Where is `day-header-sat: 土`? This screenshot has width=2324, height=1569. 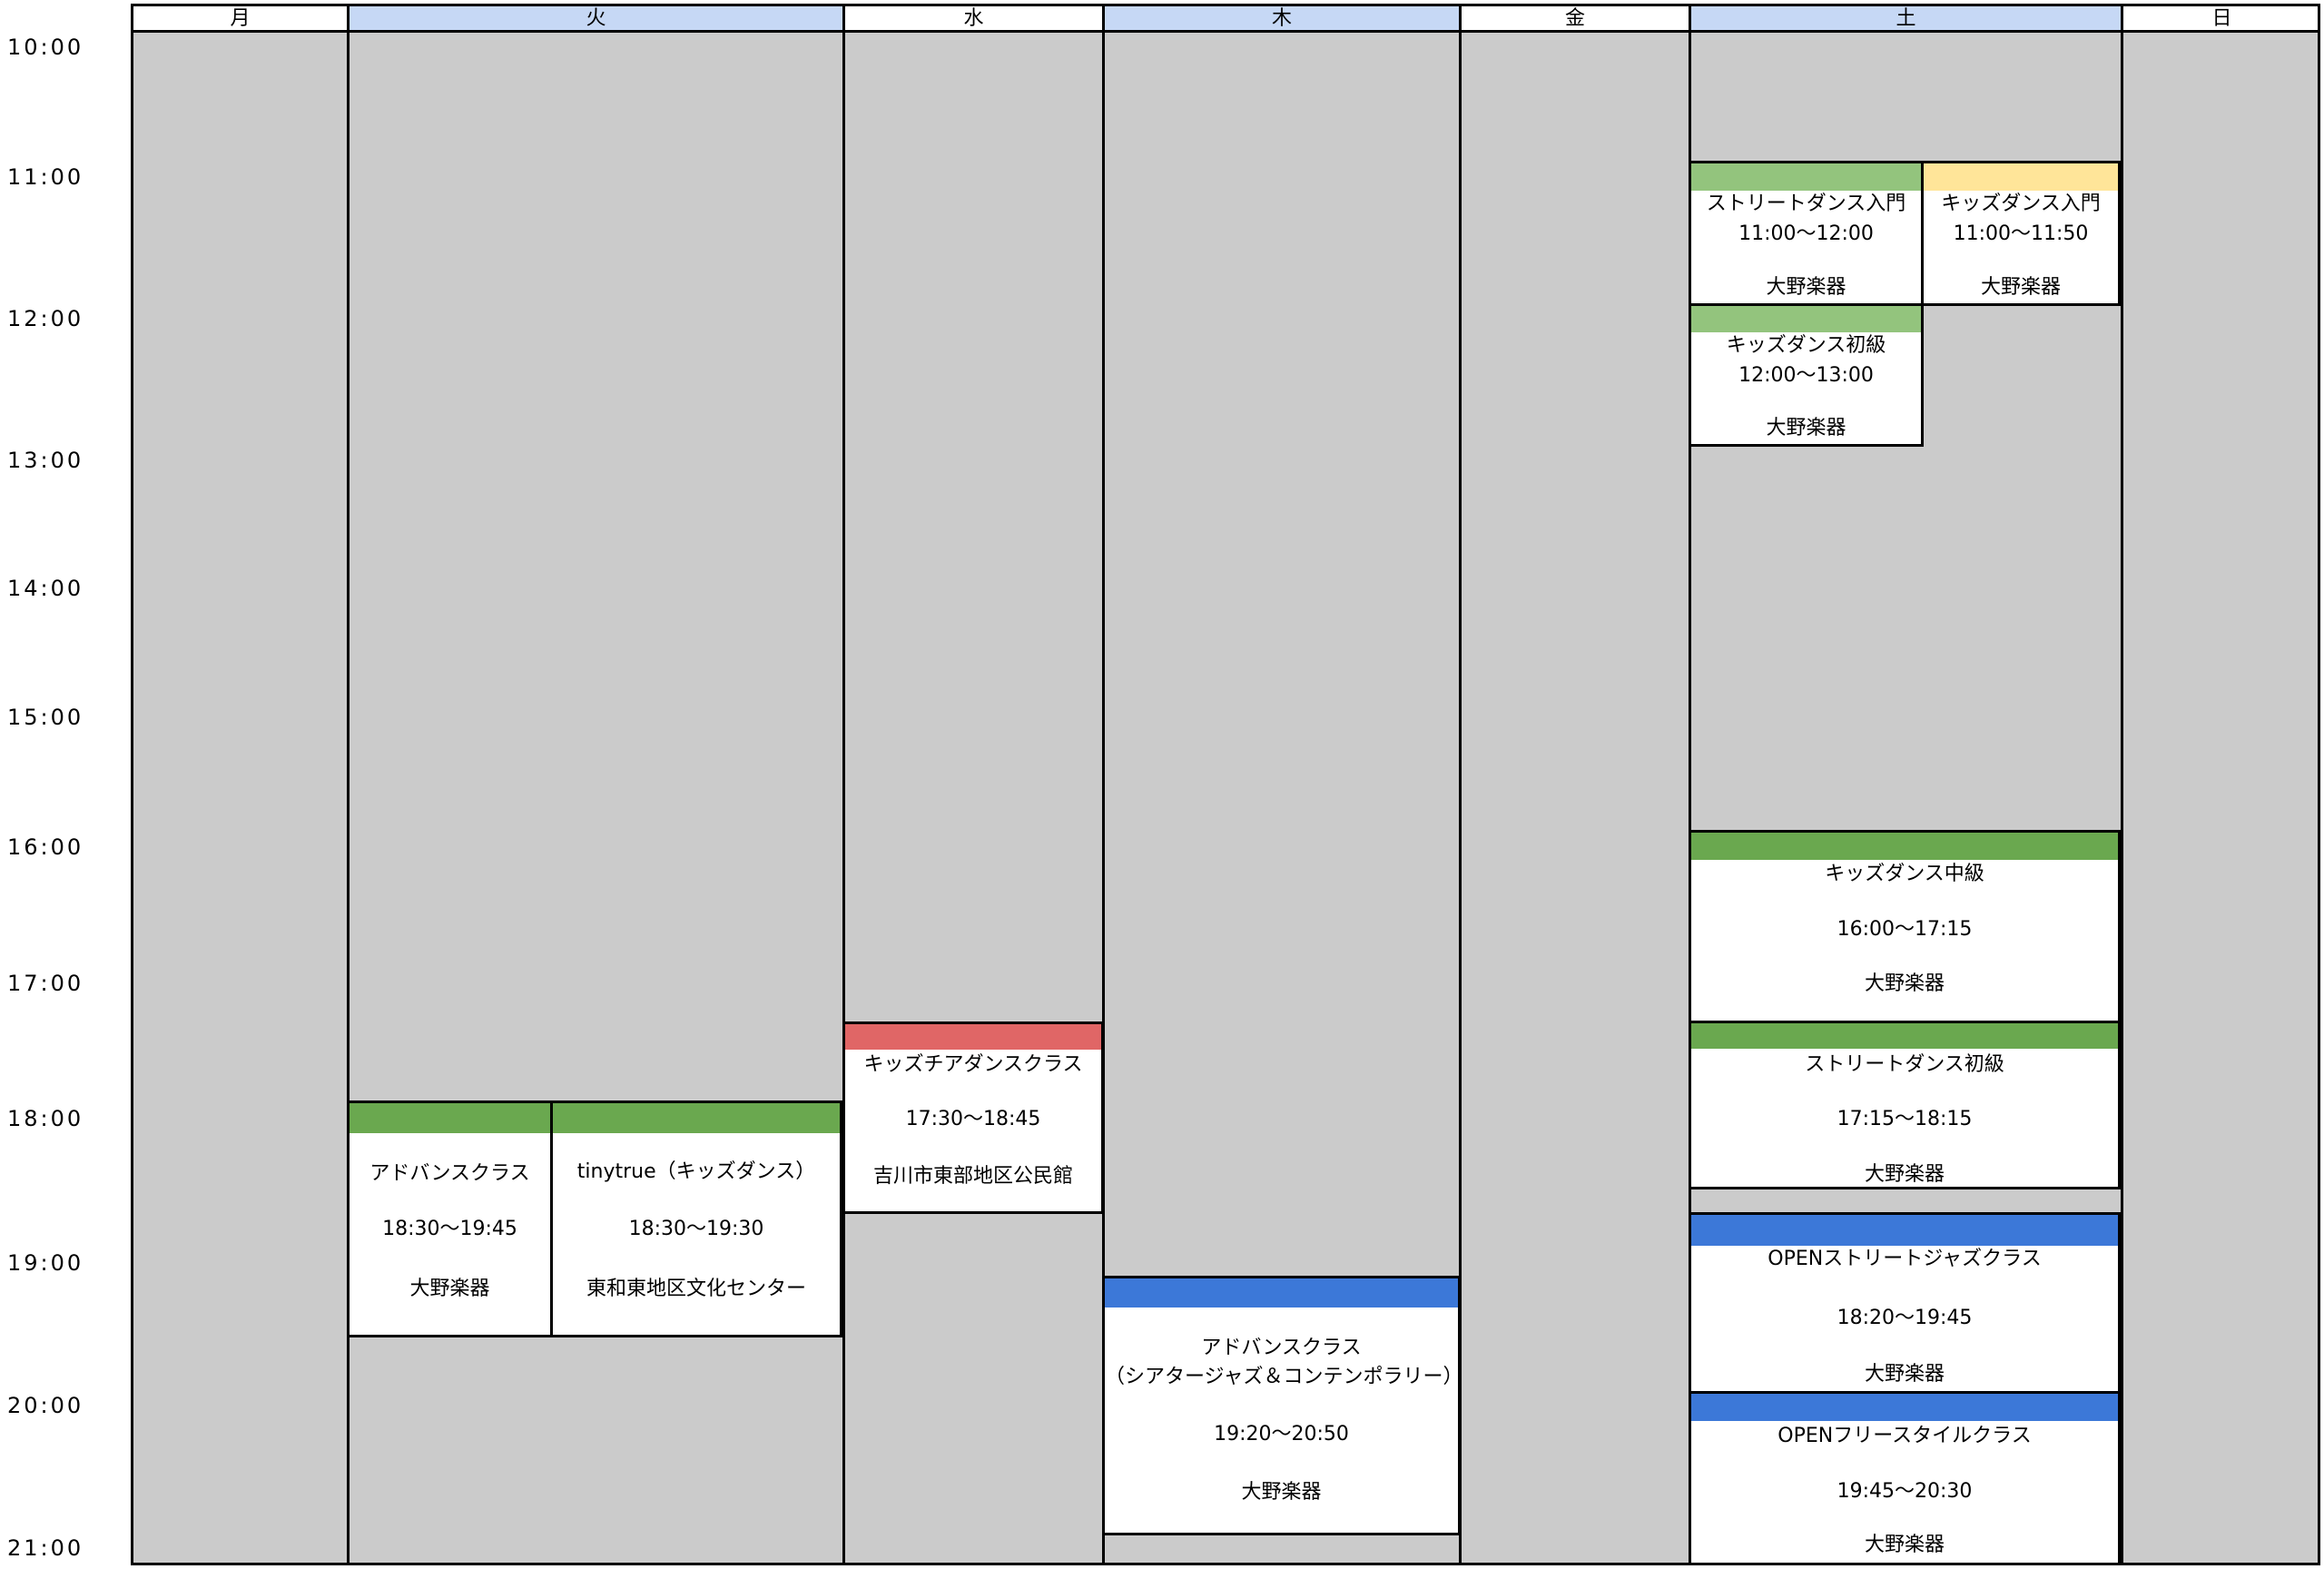 day-header-sat: 土 is located at coordinates (1905, 18).